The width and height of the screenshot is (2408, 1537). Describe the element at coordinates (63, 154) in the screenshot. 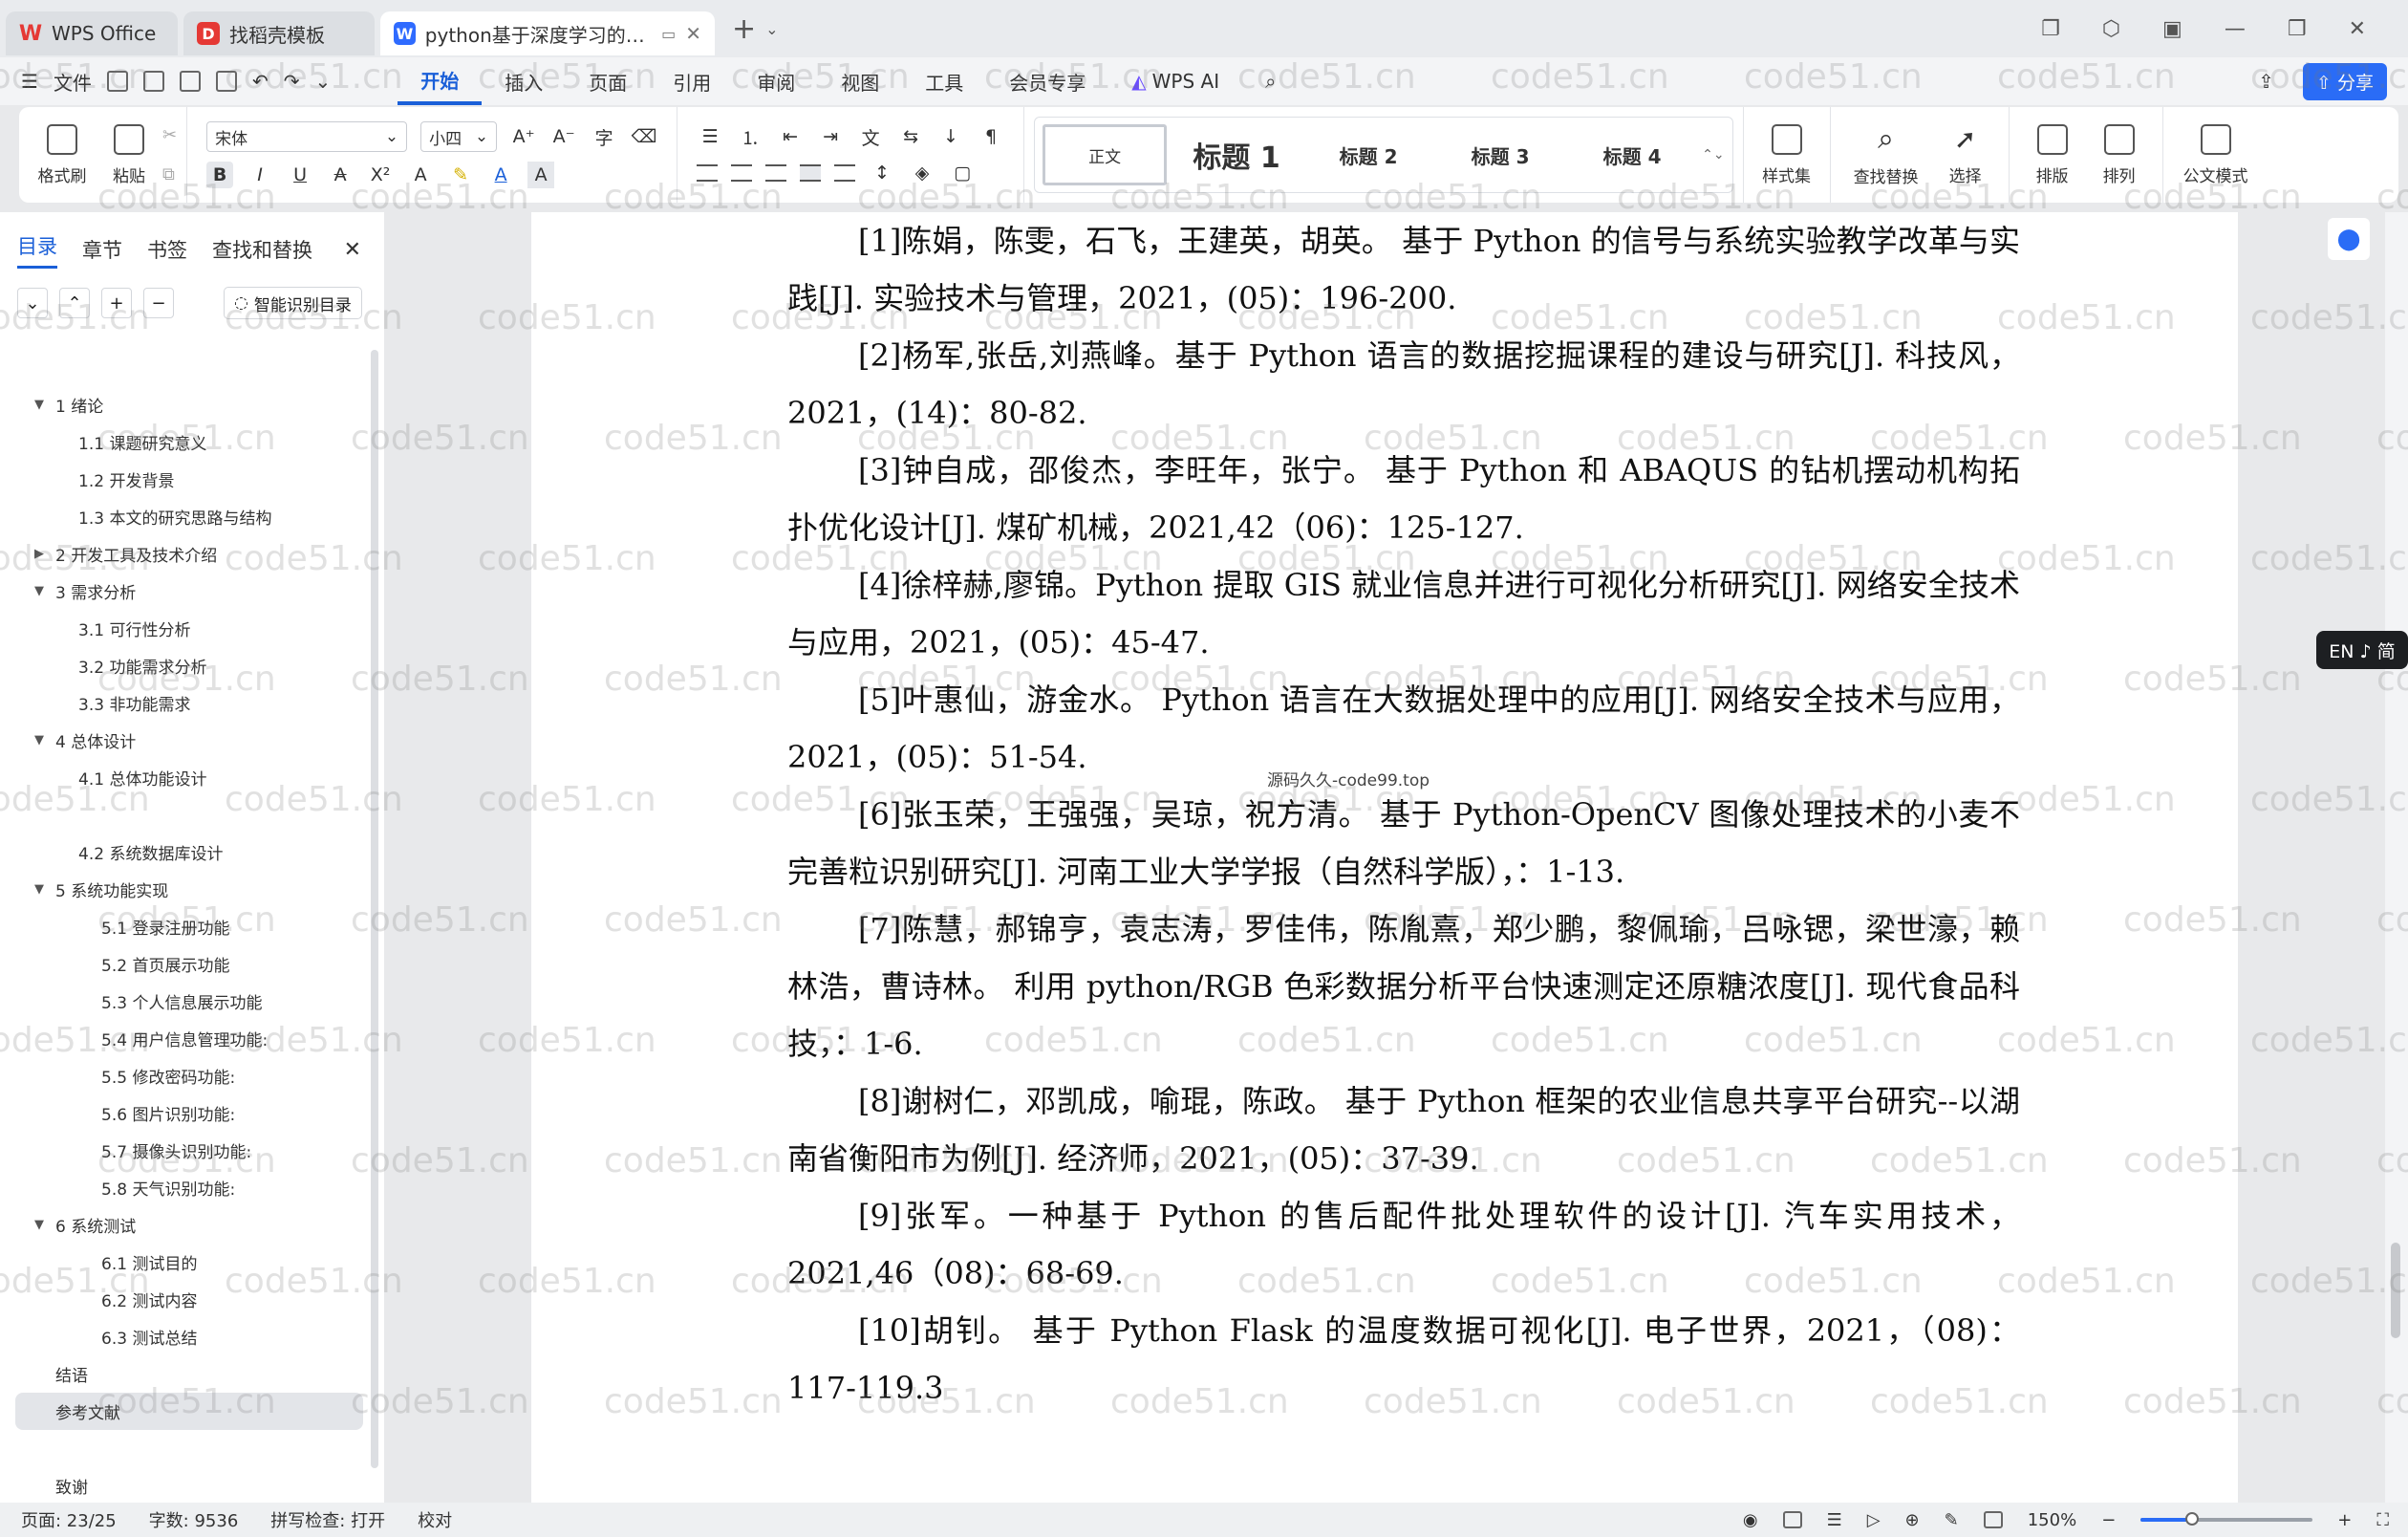

I see `format-painter-button: 格式刷` at that location.